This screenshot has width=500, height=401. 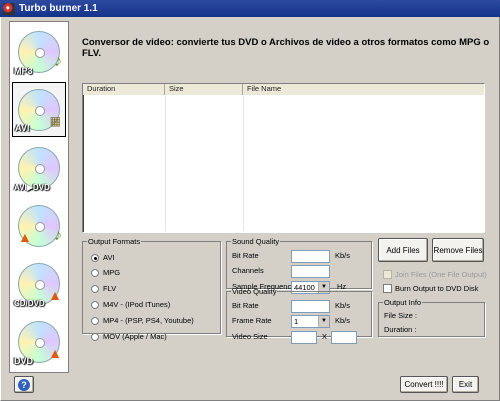 What do you see at coordinates (323, 321) in the screenshot?
I see `chevron-down-icon: ▼` at bounding box center [323, 321].